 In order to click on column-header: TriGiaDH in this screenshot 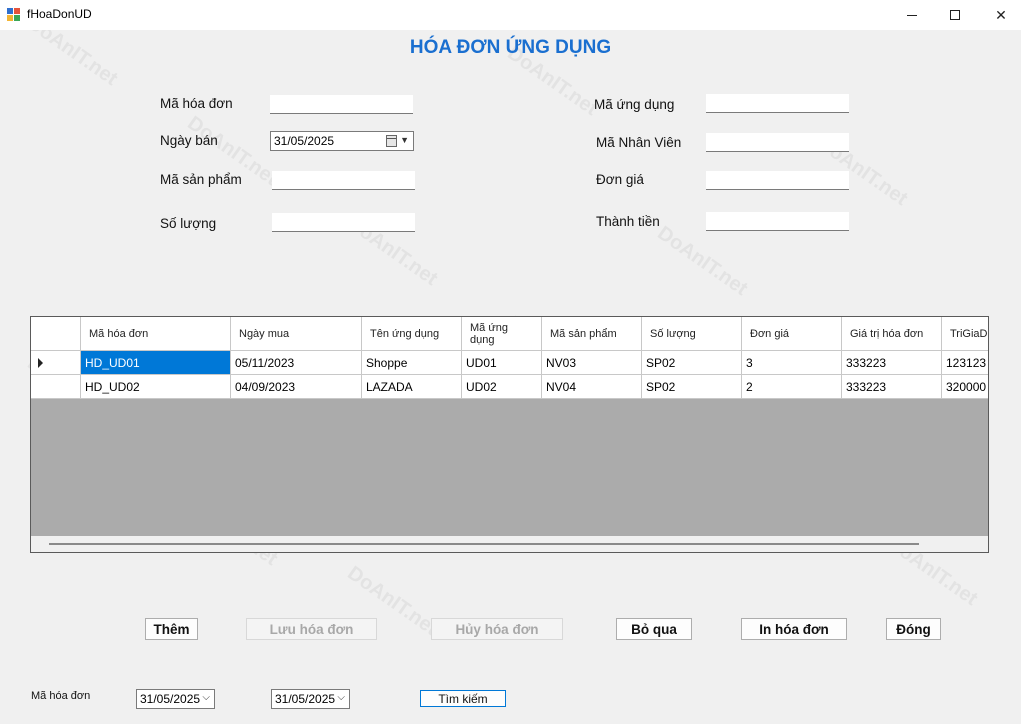, I will do `click(965, 333)`.